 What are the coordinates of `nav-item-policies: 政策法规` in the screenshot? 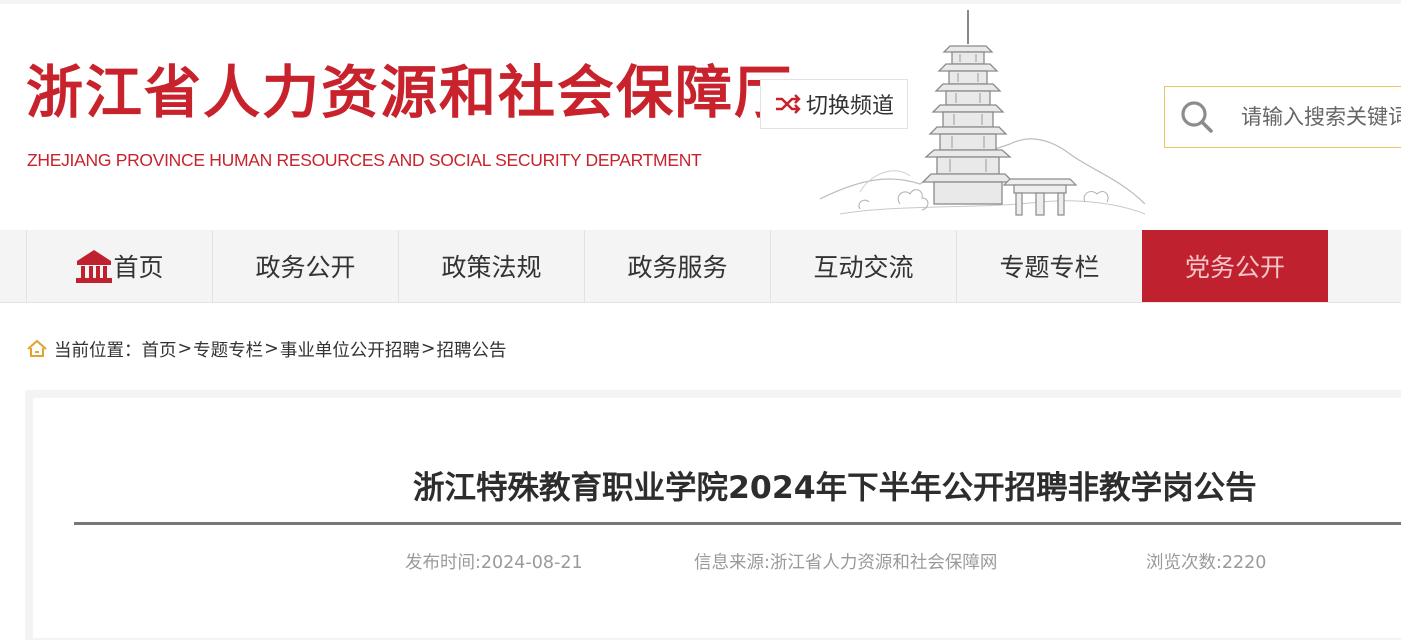 It's located at (491, 266).